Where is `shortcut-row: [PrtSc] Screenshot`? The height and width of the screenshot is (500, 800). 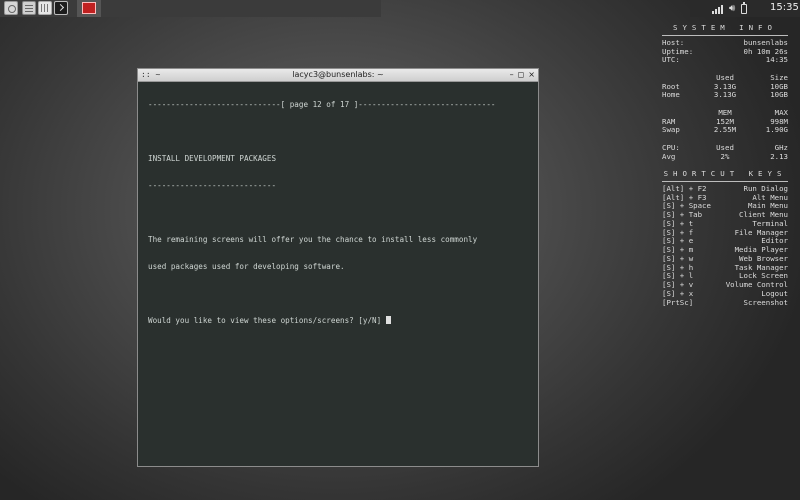 shortcut-row: [PrtSc] Screenshot is located at coordinates (725, 302).